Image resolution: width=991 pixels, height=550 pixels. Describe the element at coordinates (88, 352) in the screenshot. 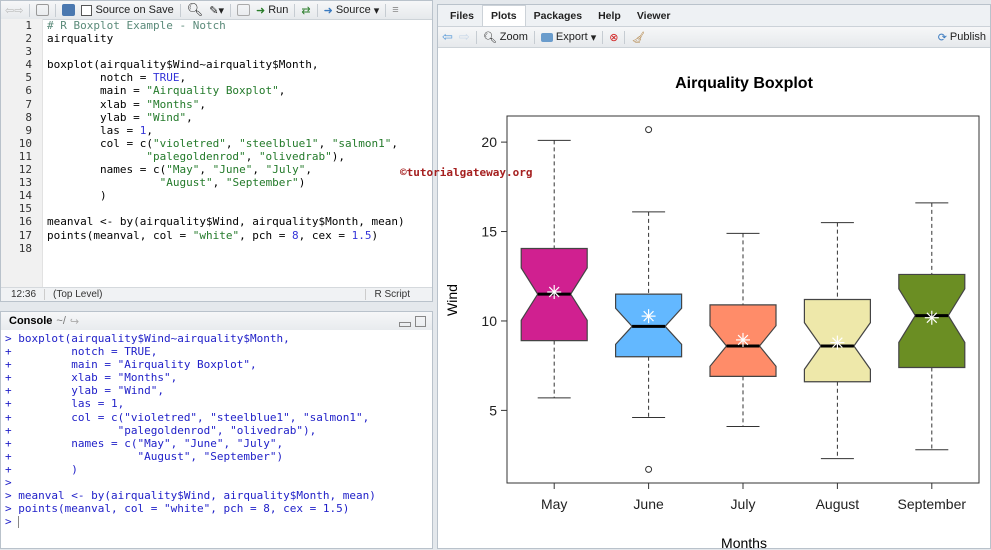

I see `console-text: notch = TRUE,` at that location.